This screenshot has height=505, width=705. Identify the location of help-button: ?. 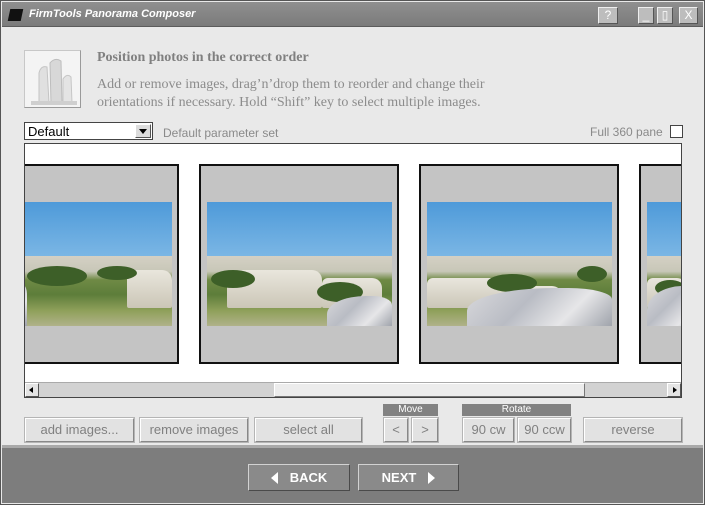
(608, 15).